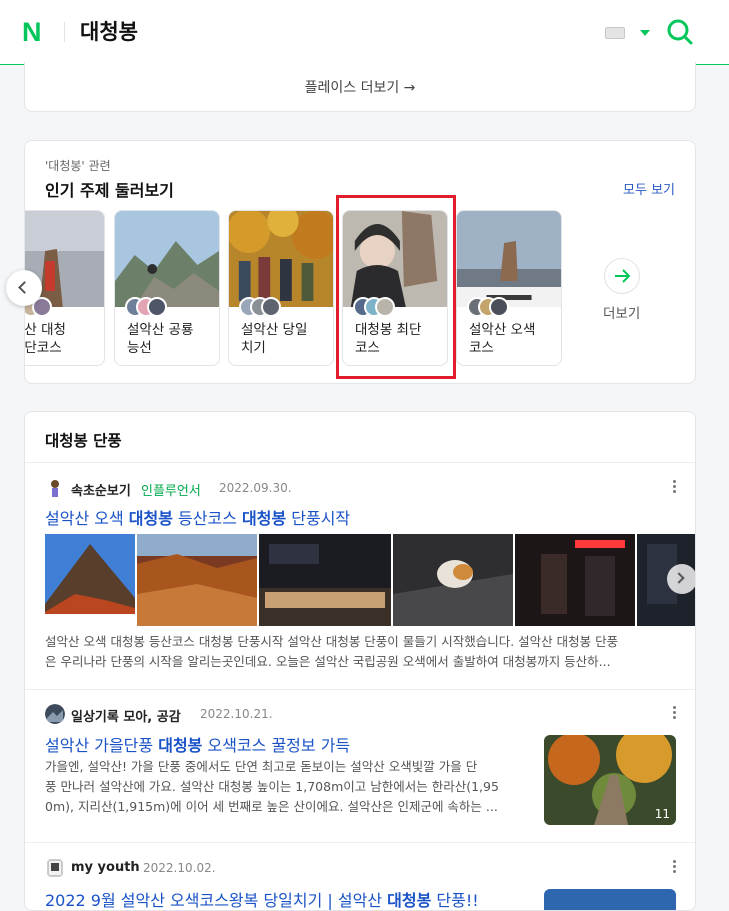 The height and width of the screenshot is (911, 729). Describe the element at coordinates (236, 714) in the screenshot. I see `post-date: 2022.10.21.` at that location.